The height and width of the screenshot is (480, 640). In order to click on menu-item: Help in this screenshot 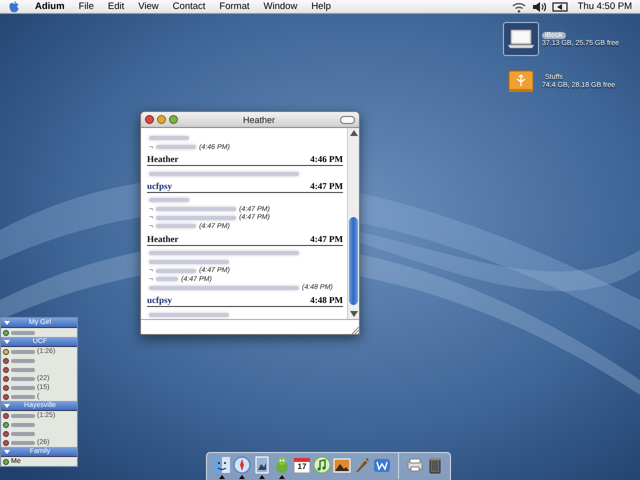, I will do `click(321, 6)`.